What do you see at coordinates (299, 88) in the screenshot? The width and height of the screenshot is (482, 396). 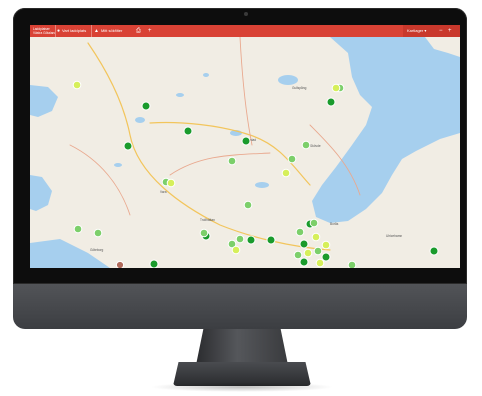 I see `place-label: Gullspång` at bounding box center [299, 88].